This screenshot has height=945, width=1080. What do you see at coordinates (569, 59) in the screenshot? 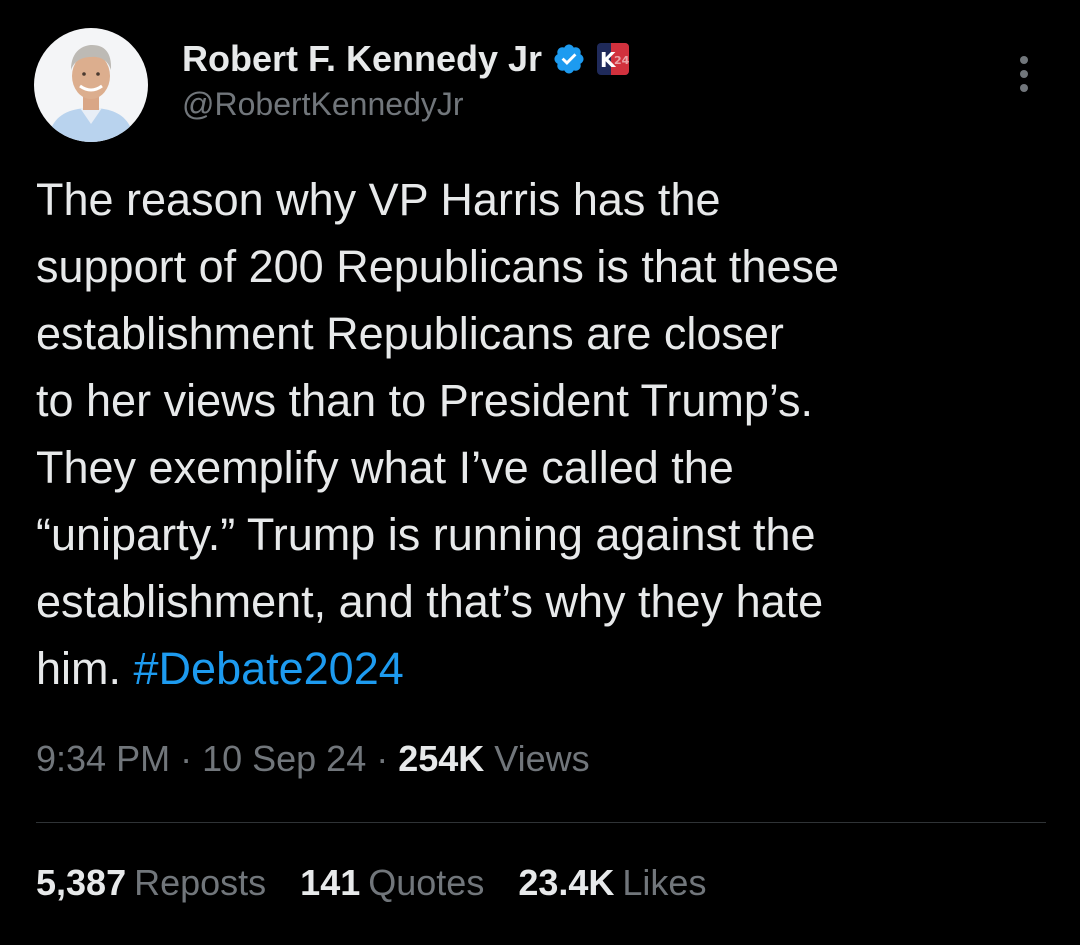
I see `verified-badge-icon` at bounding box center [569, 59].